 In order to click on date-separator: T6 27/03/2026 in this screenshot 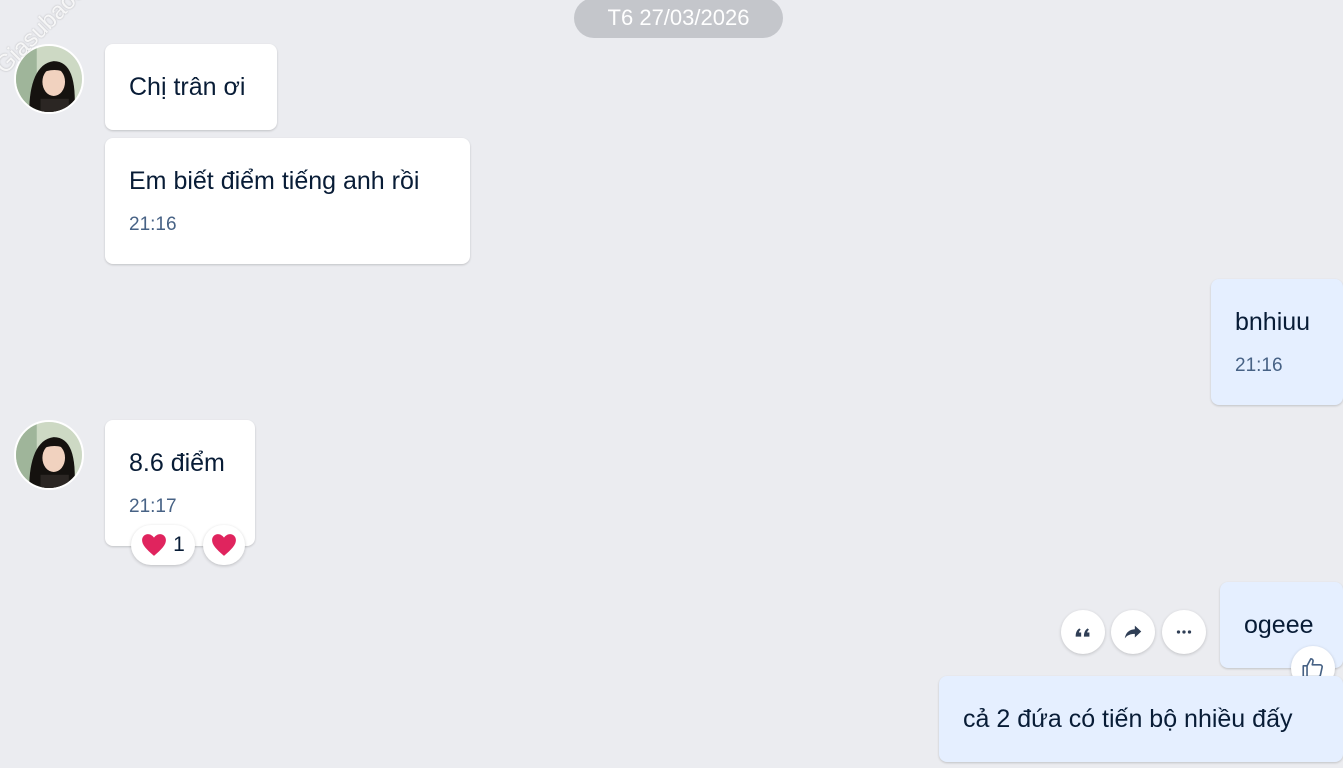, I will do `click(678, 19)`.